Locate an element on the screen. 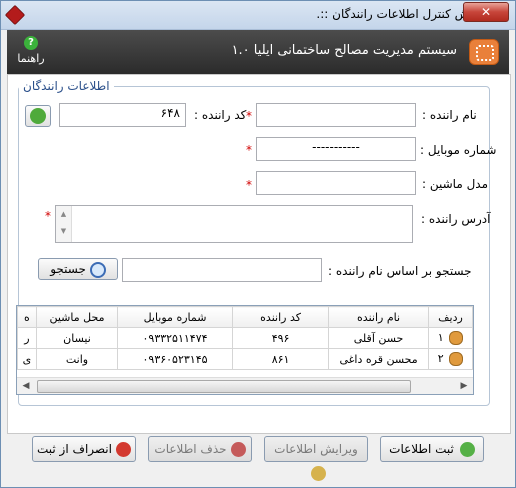 This screenshot has width=516, height=488. search-button: جستجو is located at coordinates (78, 269).